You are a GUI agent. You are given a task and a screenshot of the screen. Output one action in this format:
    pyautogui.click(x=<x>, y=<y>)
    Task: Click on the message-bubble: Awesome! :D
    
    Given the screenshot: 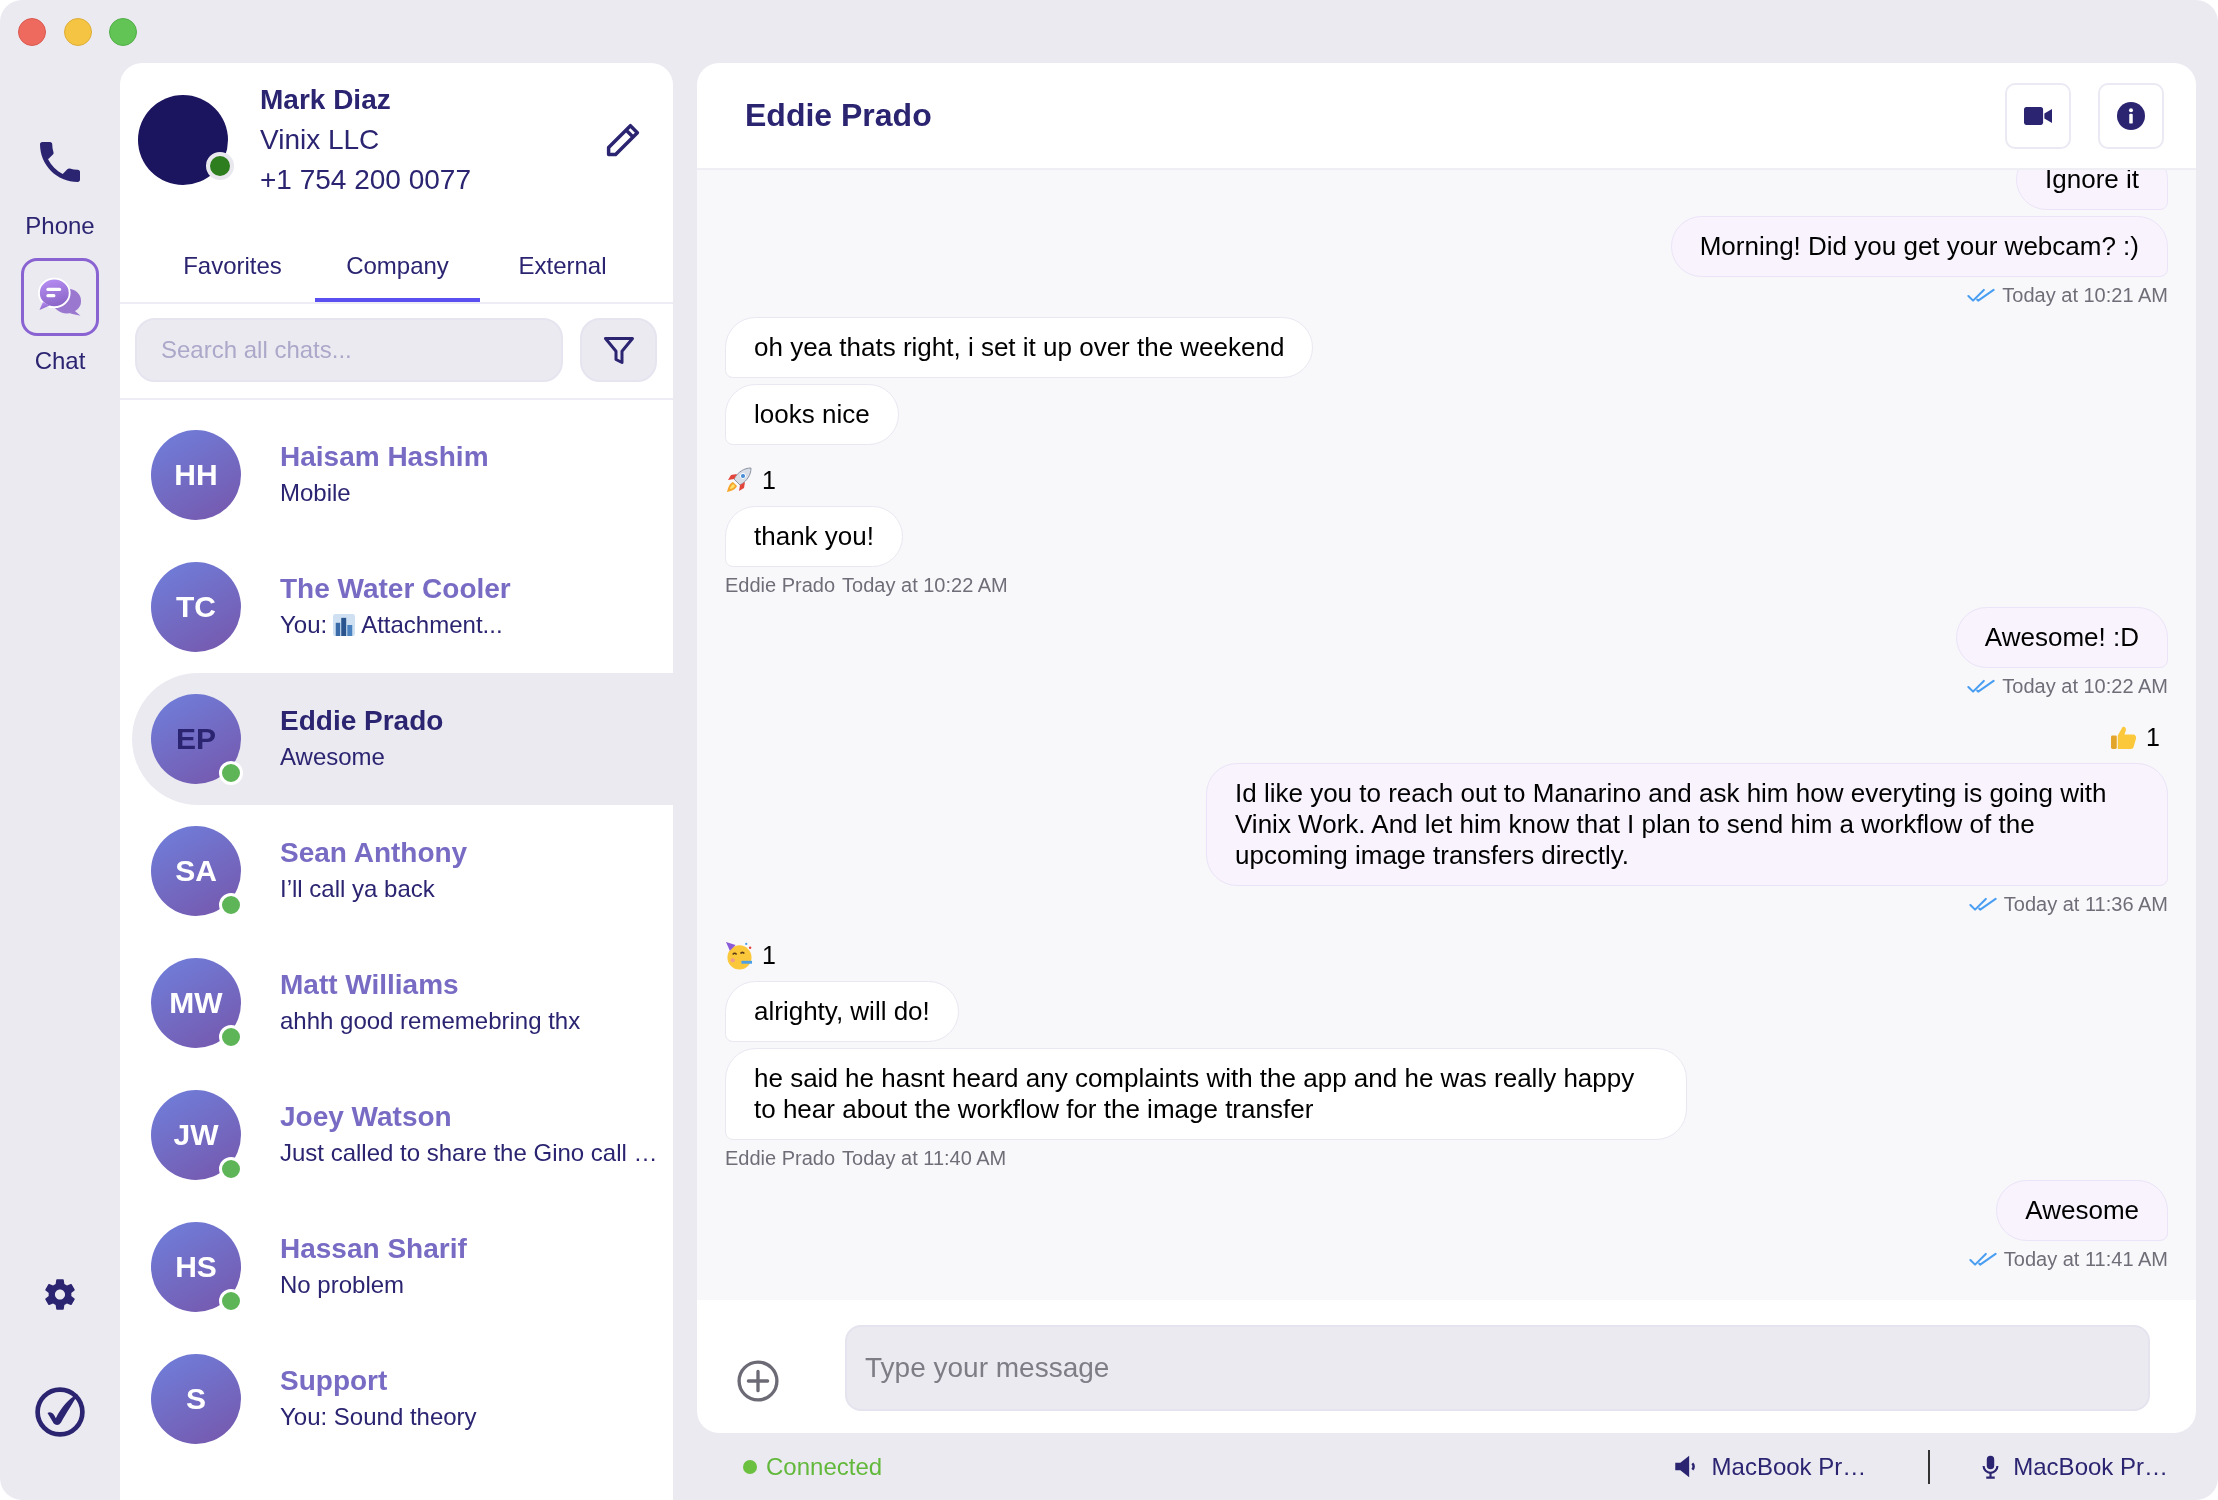 What is the action you would take?
    pyautogui.click(x=2061, y=637)
    